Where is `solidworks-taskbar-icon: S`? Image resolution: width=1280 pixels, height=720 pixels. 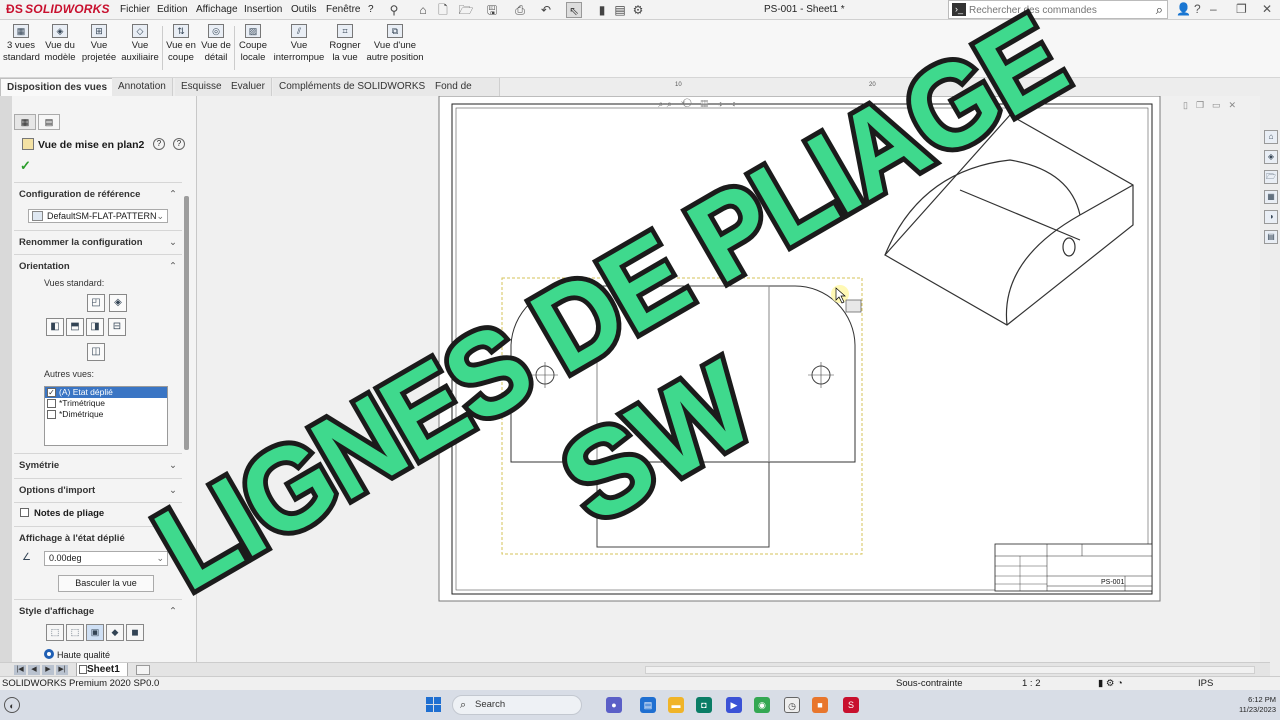
solidworks-taskbar-icon: S is located at coordinates (851, 705).